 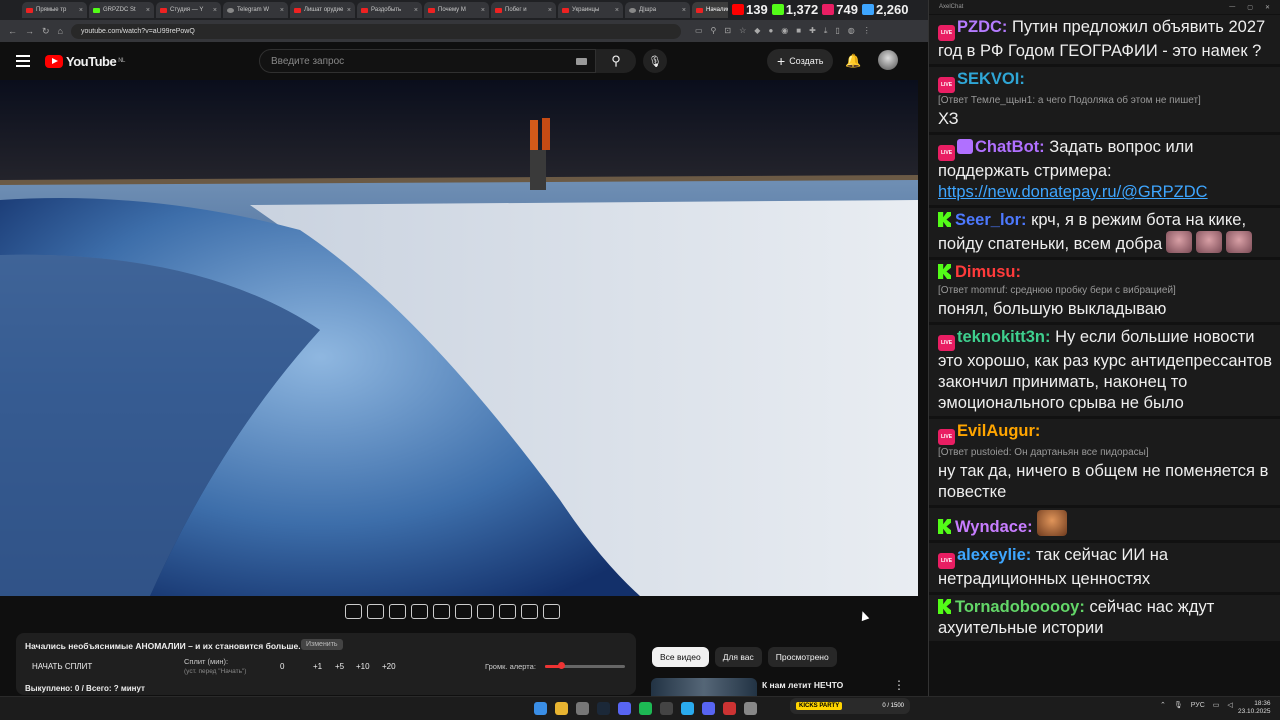 What do you see at coordinates (317, 666) in the screenshot?
I see `increment-button: +1` at bounding box center [317, 666].